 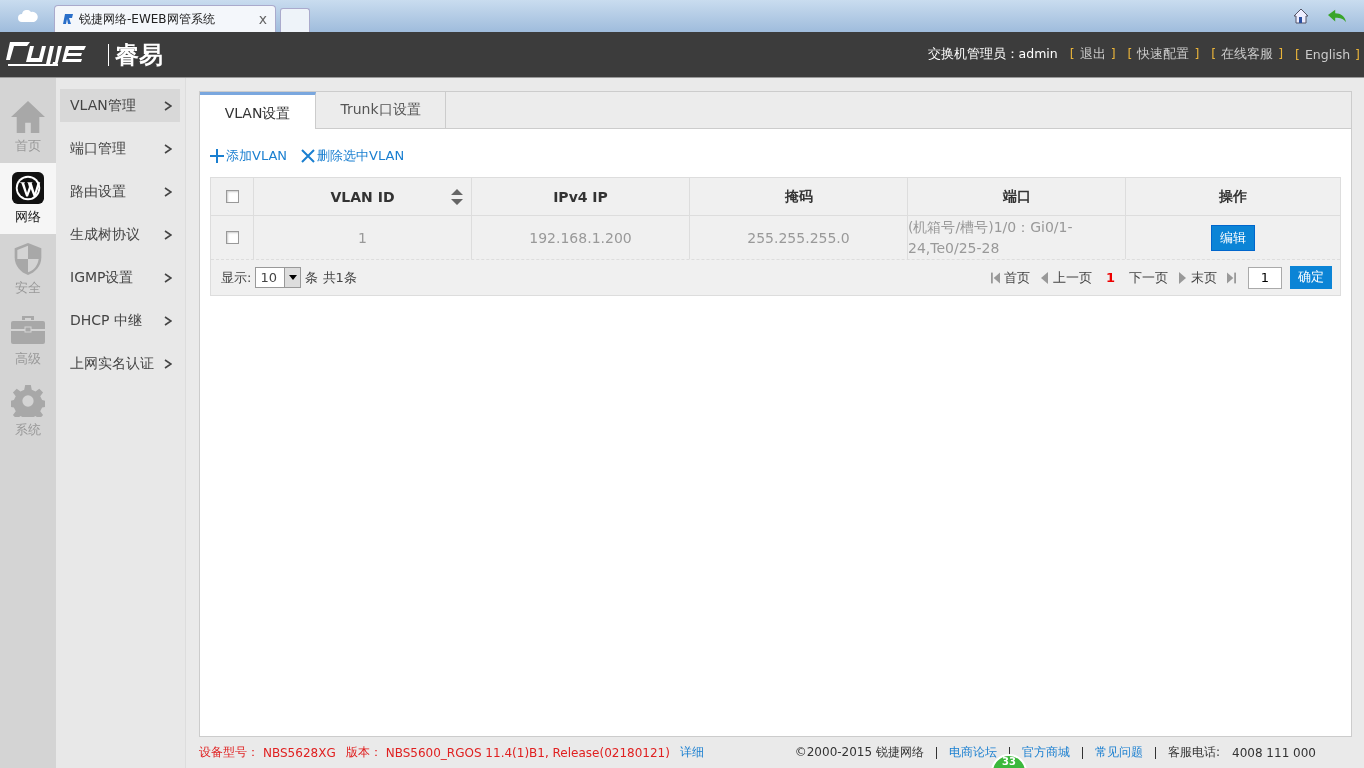 I want to click on details-link: 详细, so click(x=691, y=752).